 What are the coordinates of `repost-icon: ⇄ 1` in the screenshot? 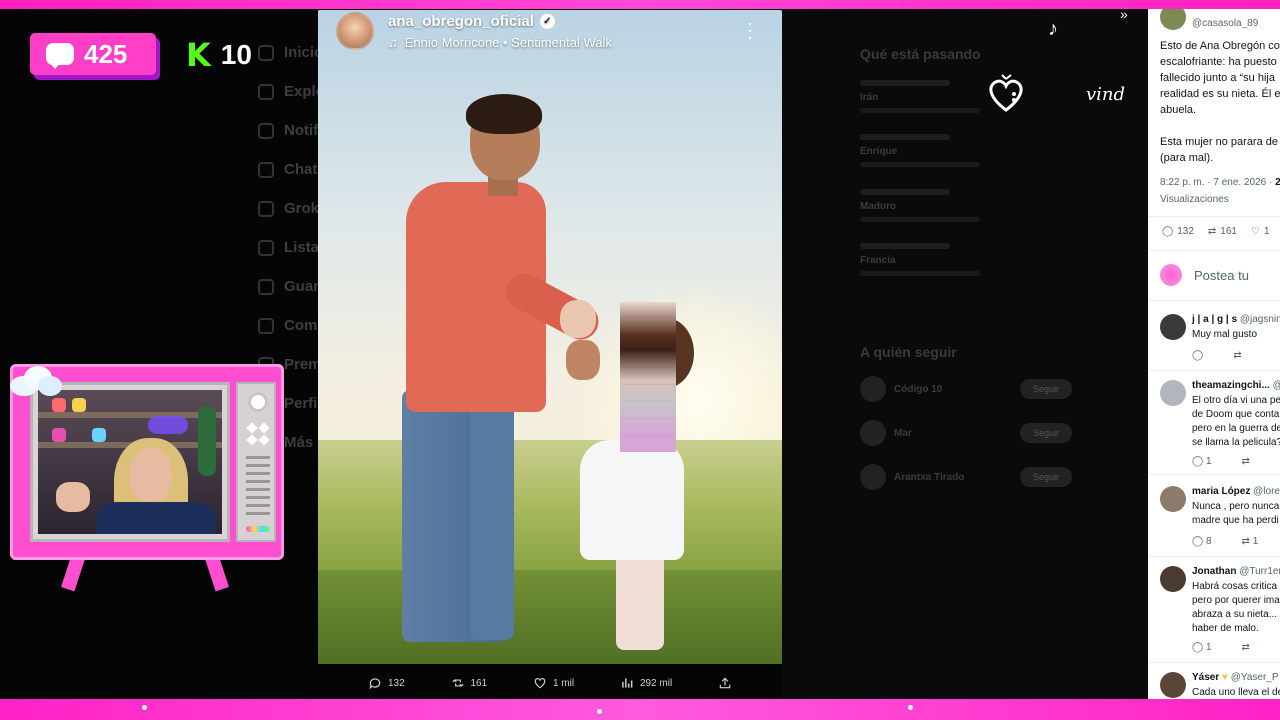 It's located at (1250, 541).